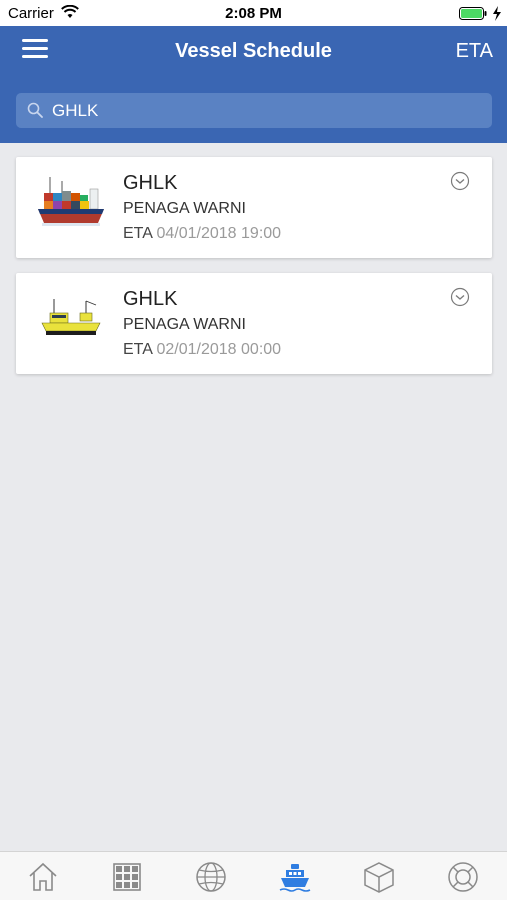  What do you see at coordinates (253, 51) in the screenshot?
I see `page-title: Vessel Schedule` at bounding box center [253, 51].